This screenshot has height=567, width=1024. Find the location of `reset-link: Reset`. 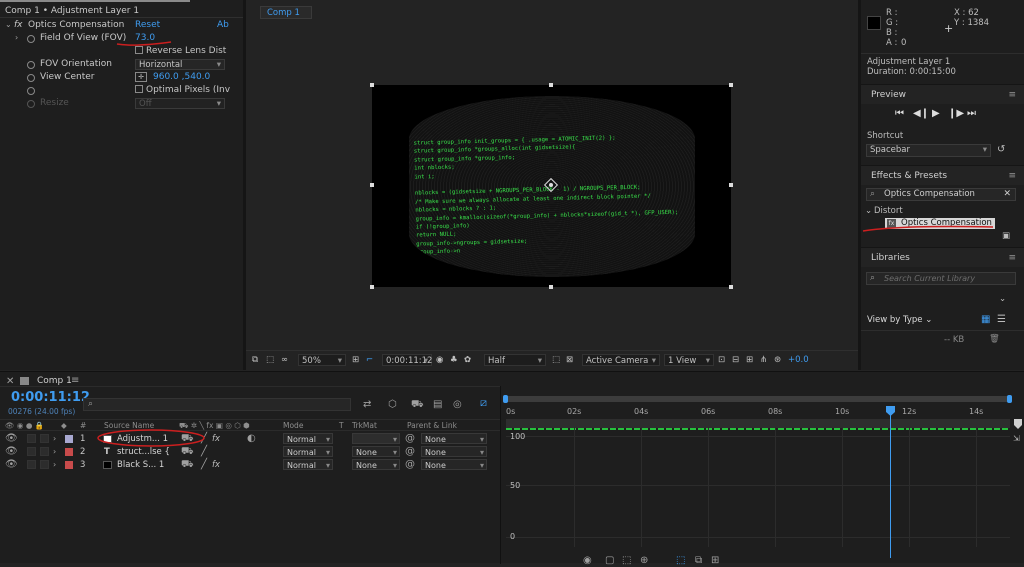

reset-link: Reset is located at coordinates (147, 25).